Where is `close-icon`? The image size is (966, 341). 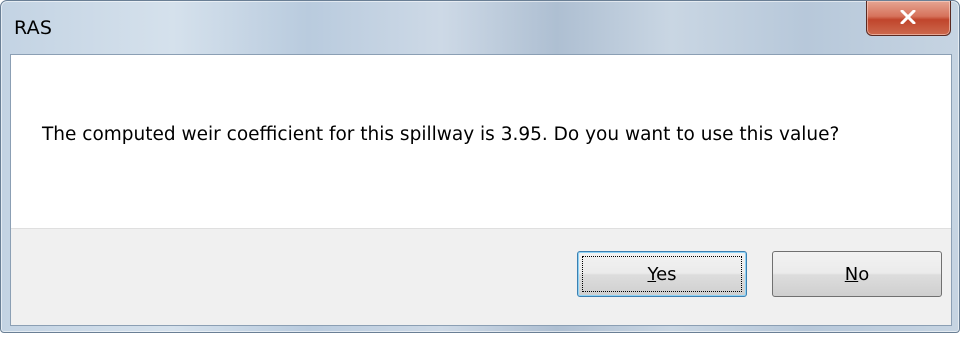
close-icon is located at coordinates (908, 17).